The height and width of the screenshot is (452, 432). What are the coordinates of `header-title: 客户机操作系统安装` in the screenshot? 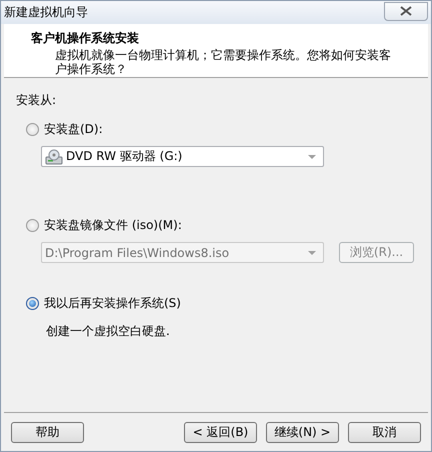 It's located at (85, 38).